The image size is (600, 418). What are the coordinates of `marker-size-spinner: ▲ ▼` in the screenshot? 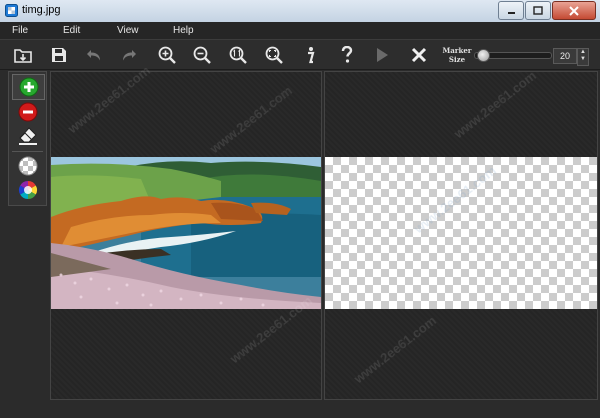 It's located at (583, 57).